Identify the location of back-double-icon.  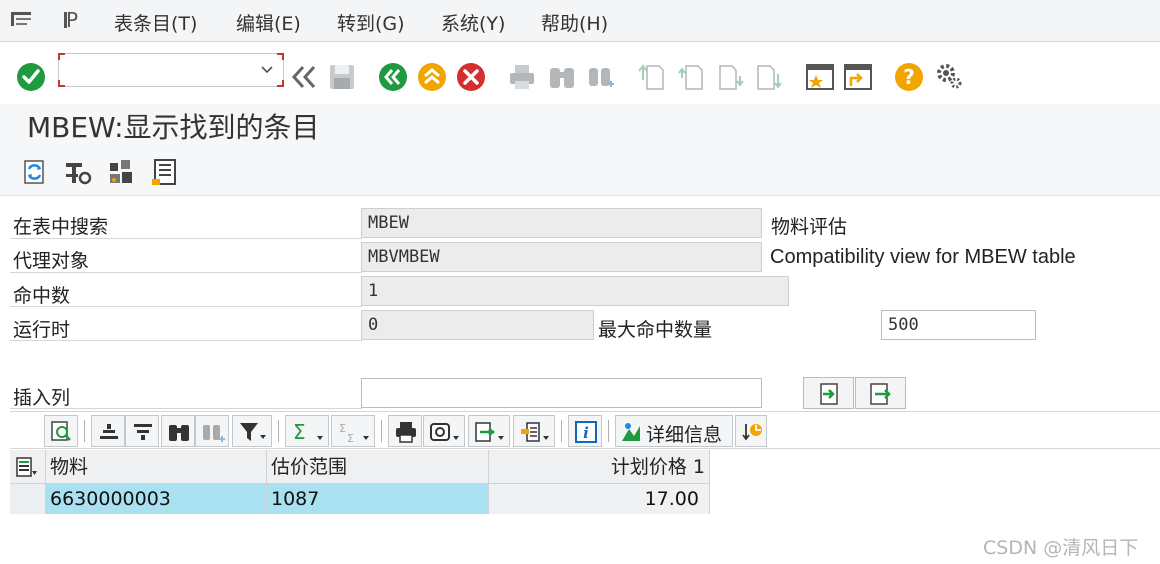
(304, 77).